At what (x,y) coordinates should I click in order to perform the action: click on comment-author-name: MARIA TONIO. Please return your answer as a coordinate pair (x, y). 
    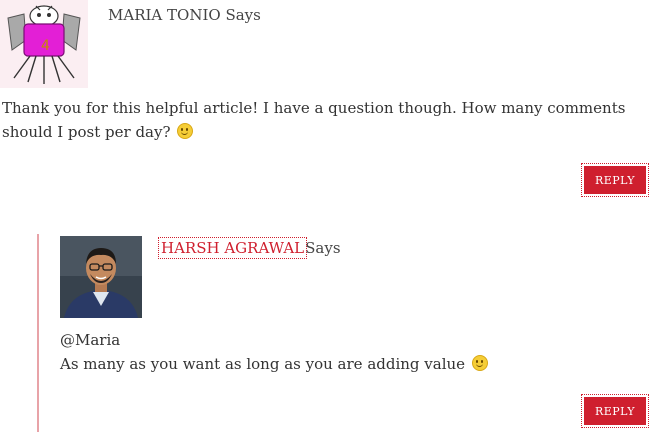
    Looking at the image, I should click on (164, 15).